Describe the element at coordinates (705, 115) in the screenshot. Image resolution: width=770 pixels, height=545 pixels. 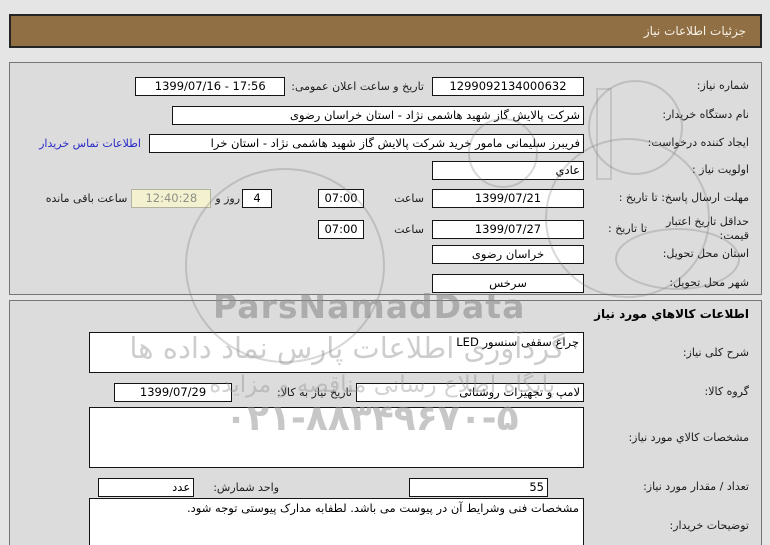
I see `buyer-org-label: نام دستگاه خریدار:` at that location.